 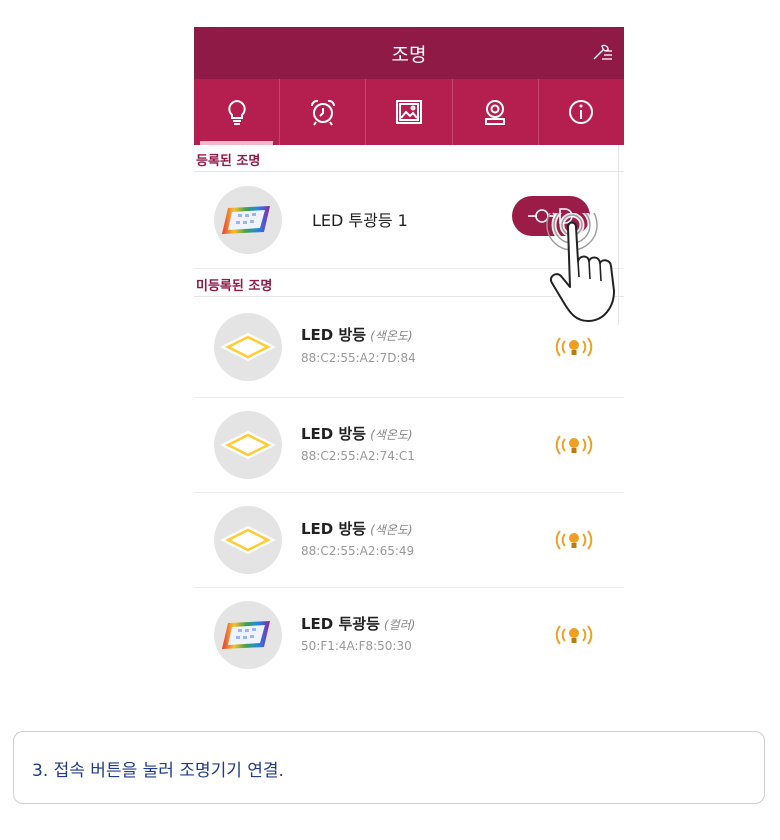 I want to click on device-mac: 88:C2:55:A2:65:49, so click(x=358, y=551).